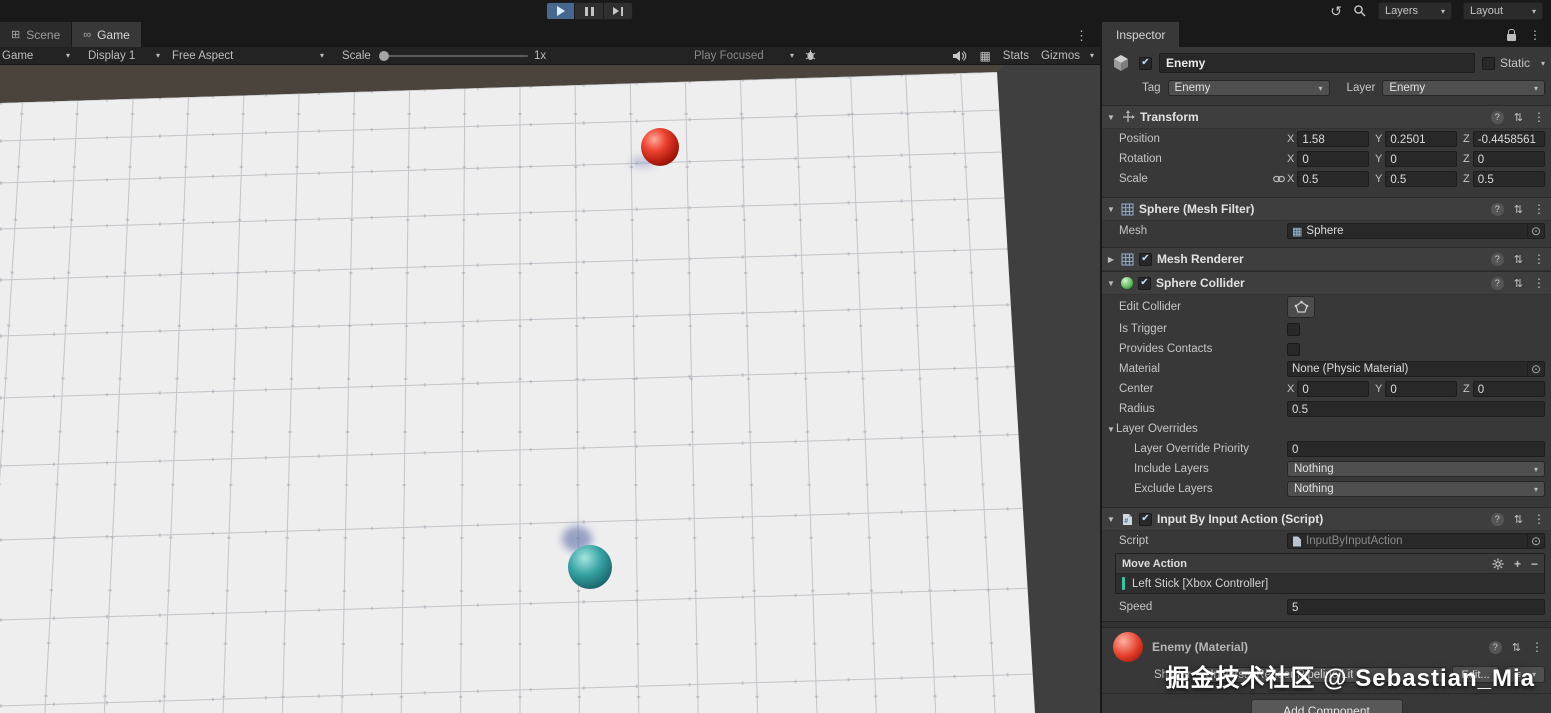 This screenshot has height=713, width=1551. What do you see at coordinates (124, 55) in the screenshot?
I see `display-dropdown: Display 1 ▾` at bounding box center [124, 55].